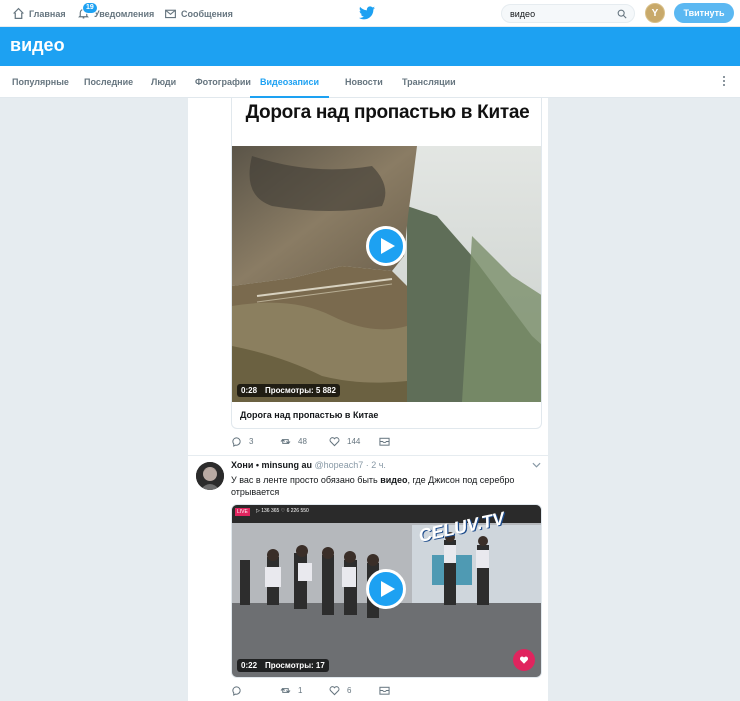 The image size is (740, 701). I want to click on hand-heart-icon, so click(524, 660).